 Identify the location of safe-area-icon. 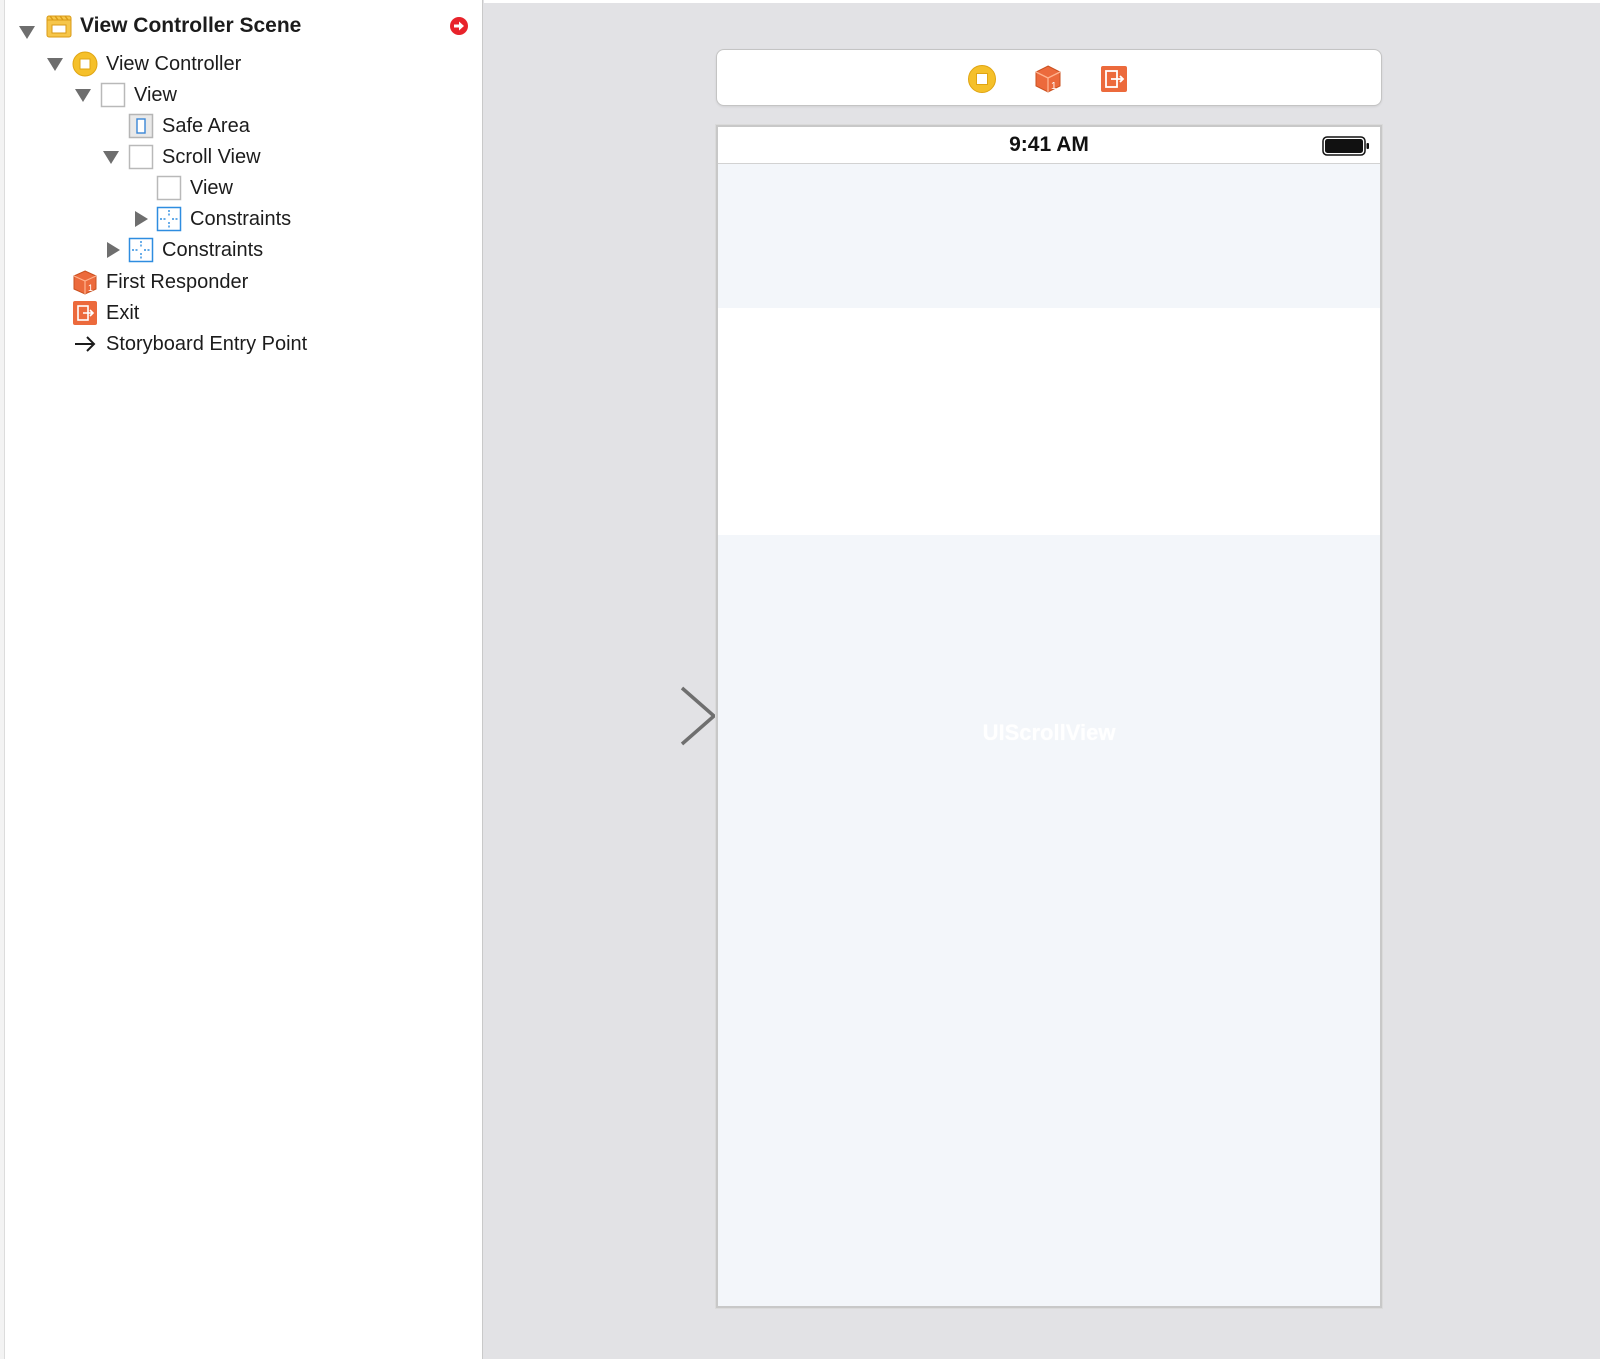
(141, 126).